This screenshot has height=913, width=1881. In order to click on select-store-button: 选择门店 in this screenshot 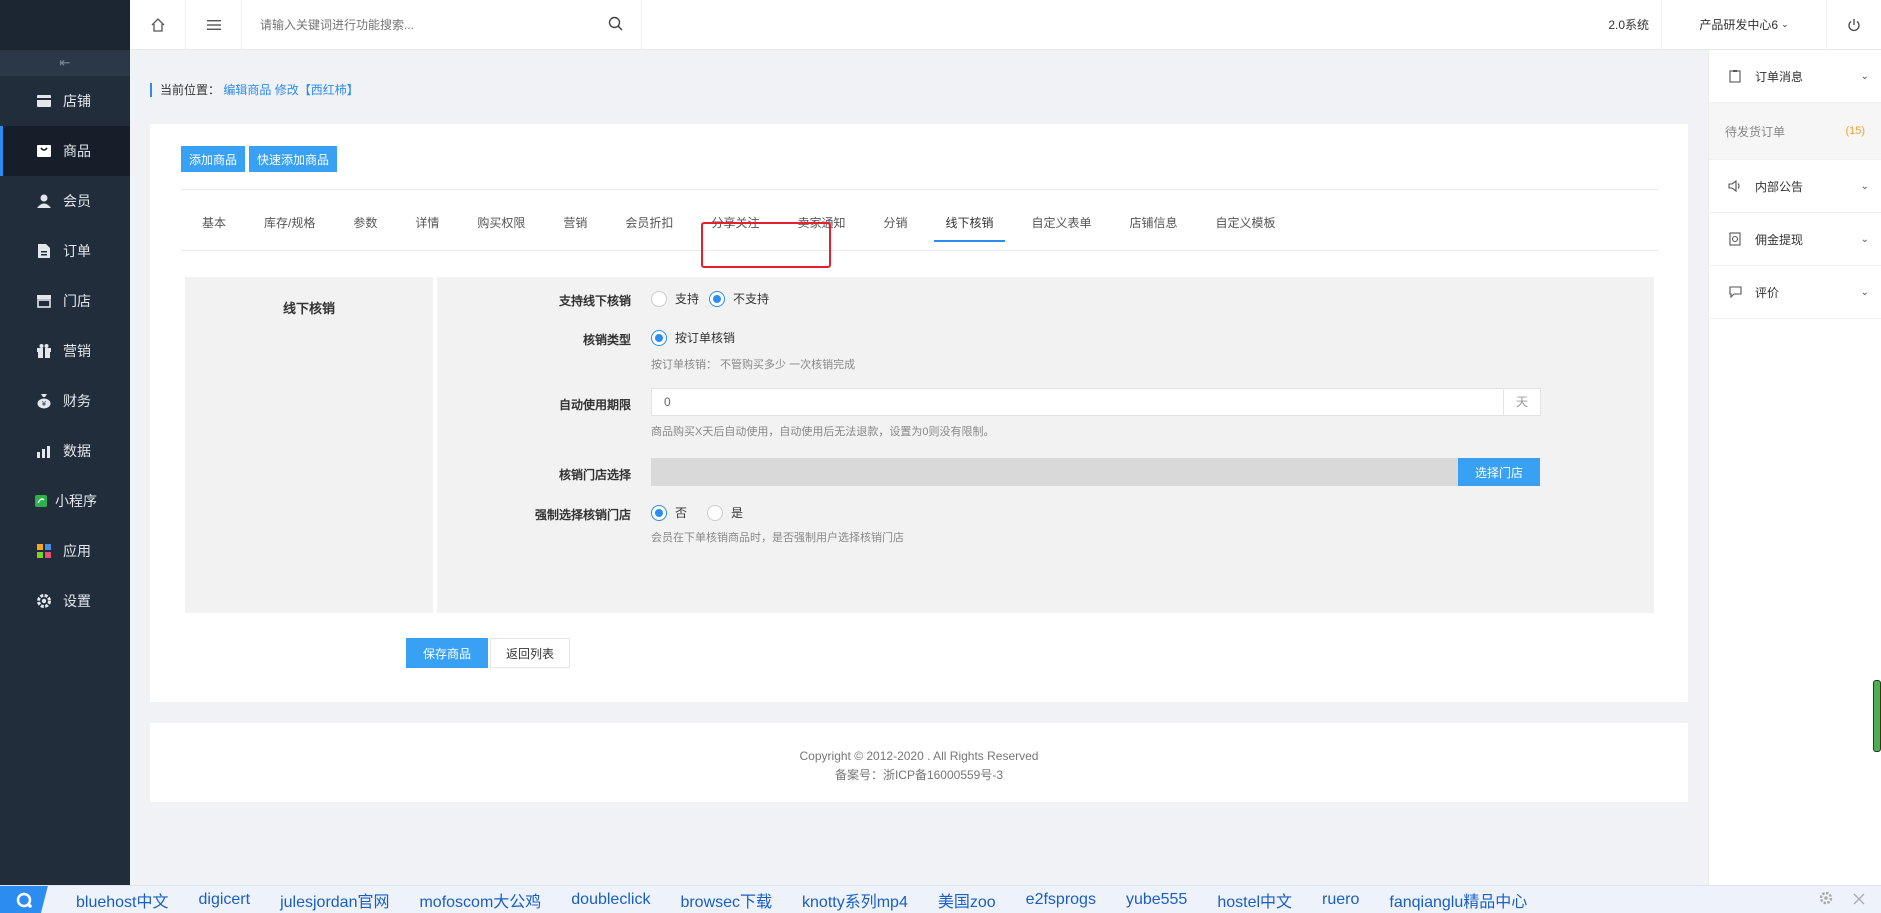, I will do `click(1499, 472)`.